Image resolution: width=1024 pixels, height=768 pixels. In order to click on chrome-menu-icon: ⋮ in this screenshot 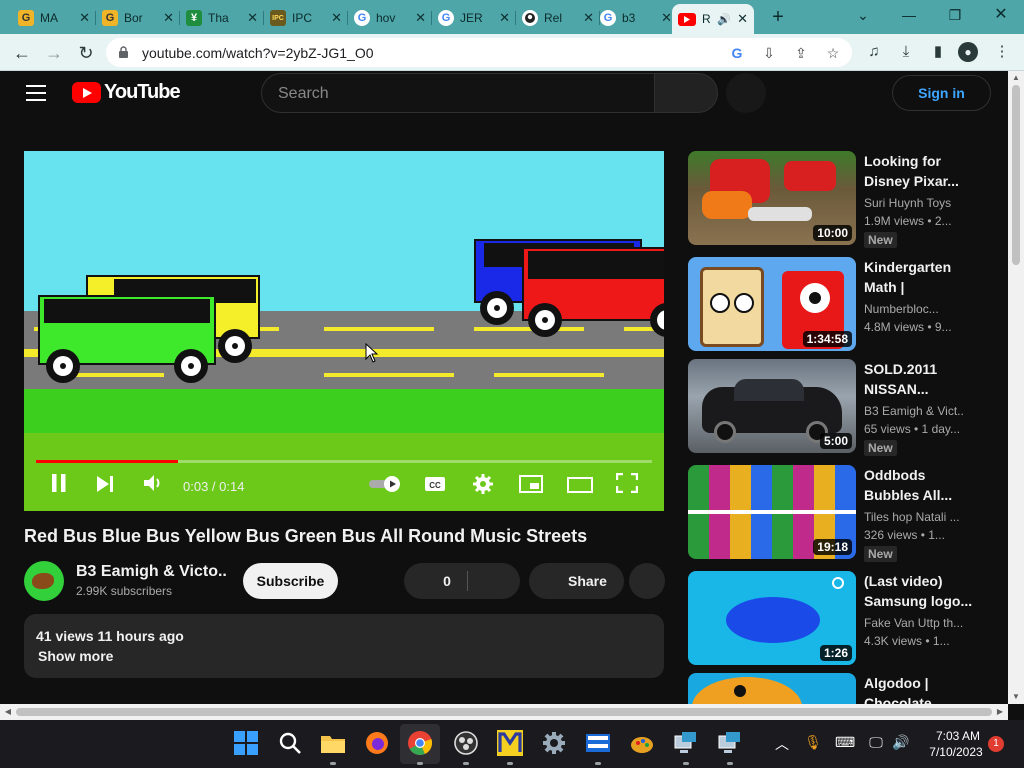, I will do `click(1002, 52)`.